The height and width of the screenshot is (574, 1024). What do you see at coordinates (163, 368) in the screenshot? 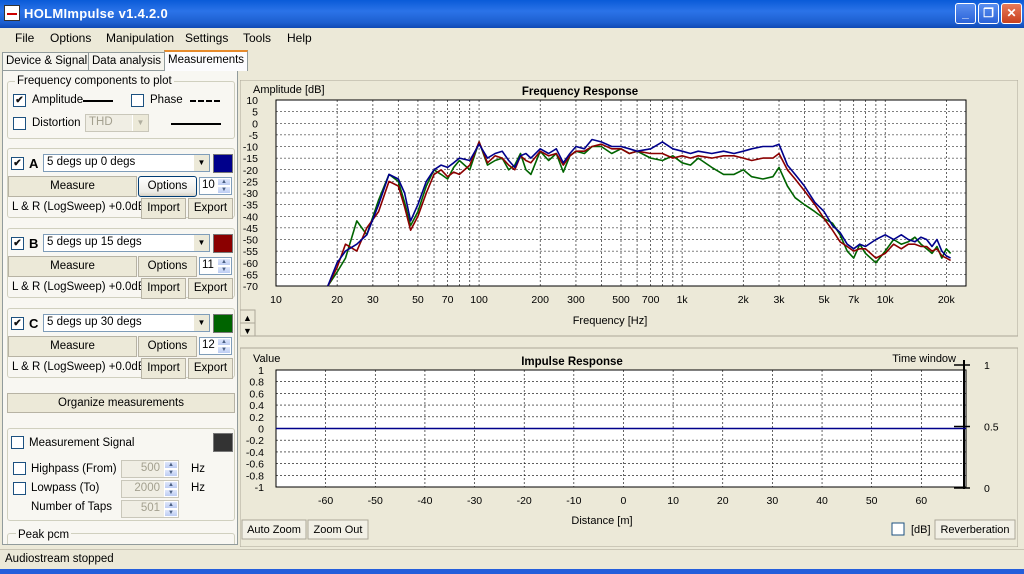
I see `import-c-button: Import` at bounding box center [163, 368].